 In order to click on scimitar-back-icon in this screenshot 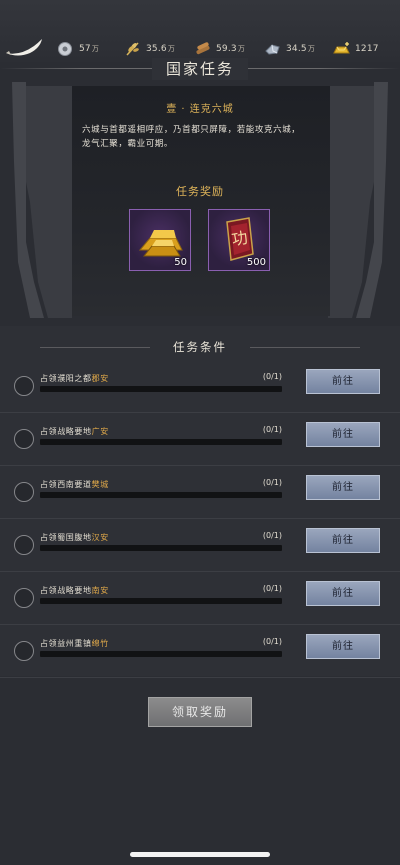, I will do `click(24, 47)`.